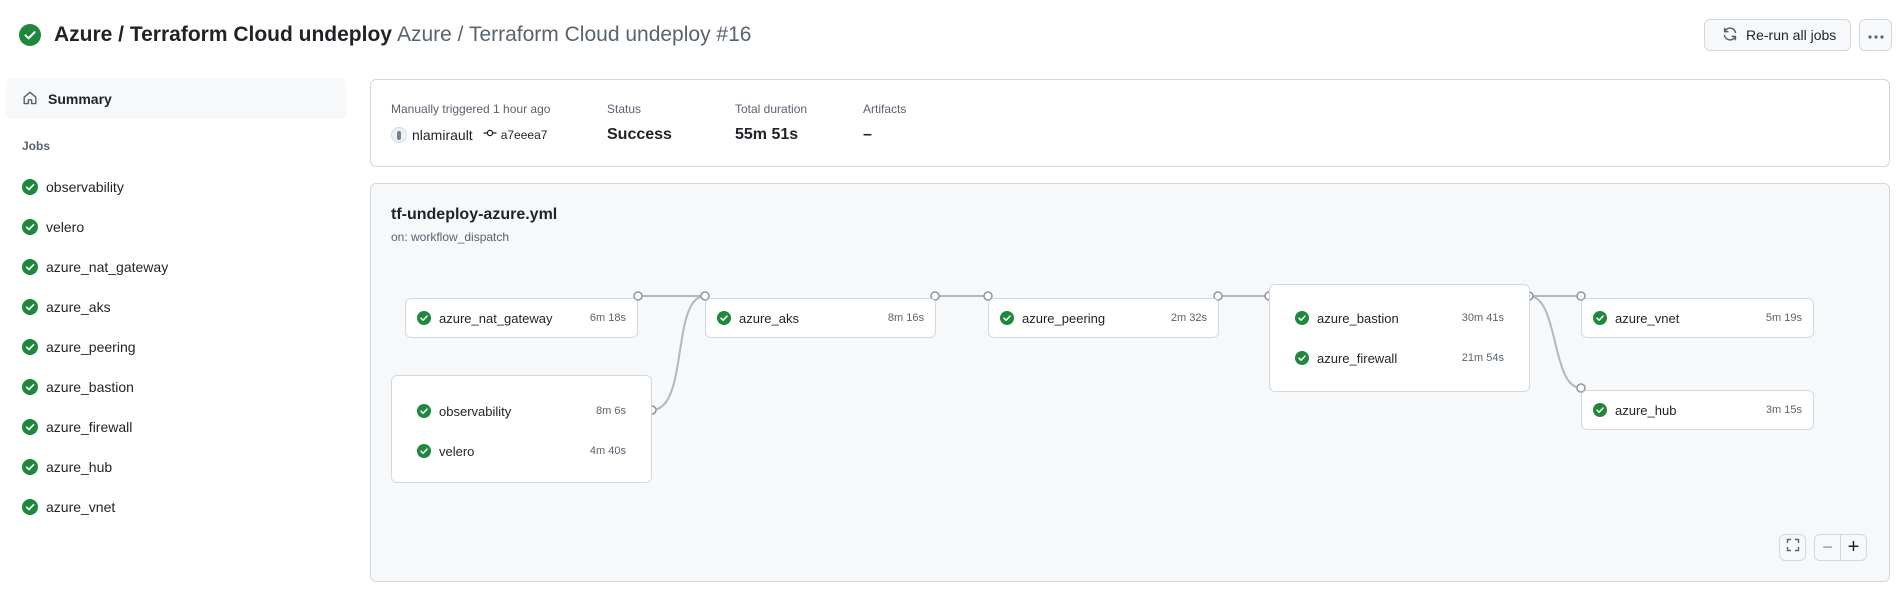  What do you see at coordinates (1646, 410) in the screenshot?
I see `job-name: azure_hub` at bounding box center [1646, 410].